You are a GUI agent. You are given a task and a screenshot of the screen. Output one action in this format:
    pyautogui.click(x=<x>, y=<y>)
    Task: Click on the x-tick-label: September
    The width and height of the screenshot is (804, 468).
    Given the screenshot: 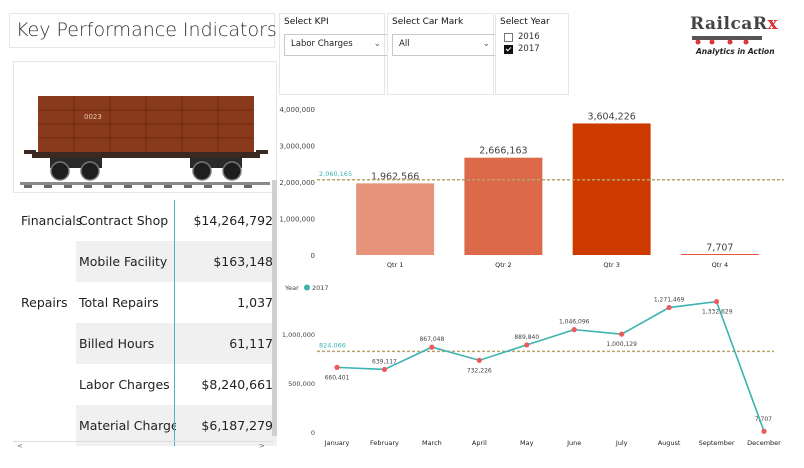 What is the action you would take?
    pyautogui.click(x=717, y=443)
    